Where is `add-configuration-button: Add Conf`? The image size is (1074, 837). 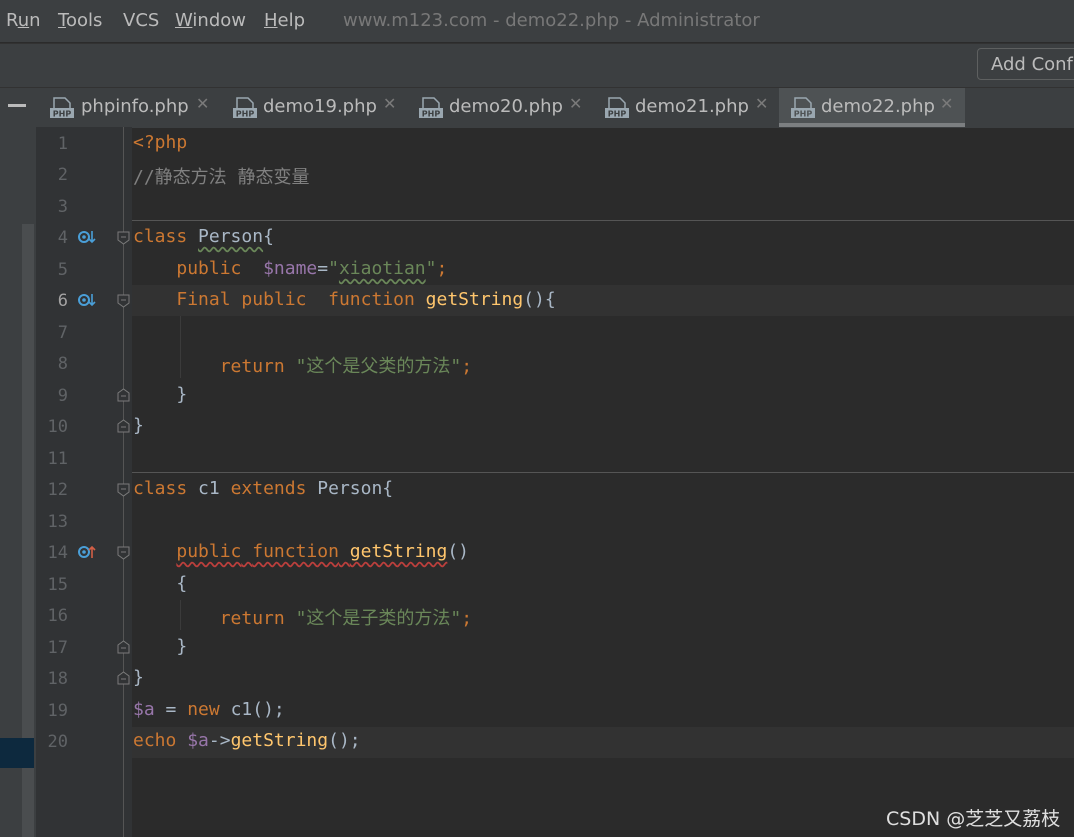
add-configuration-button: Add Conf is located at coordinates (1025, 64).